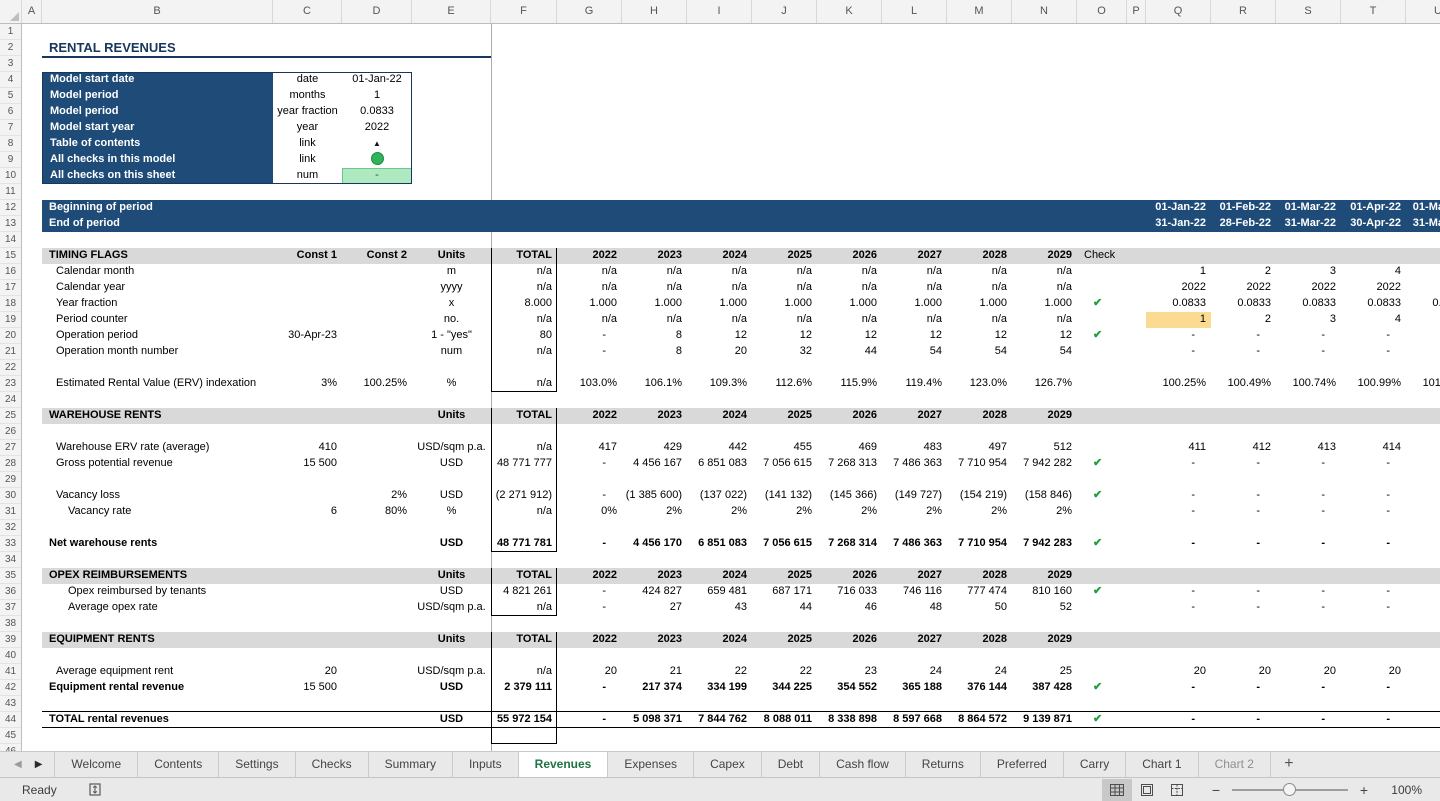 The width and height of the screenshot is (1440, 801). What do you see at coordinates (257, 764) in the screenshot?
I see `sheet-tab-settings: Settings` at bounding box center [257, 764].